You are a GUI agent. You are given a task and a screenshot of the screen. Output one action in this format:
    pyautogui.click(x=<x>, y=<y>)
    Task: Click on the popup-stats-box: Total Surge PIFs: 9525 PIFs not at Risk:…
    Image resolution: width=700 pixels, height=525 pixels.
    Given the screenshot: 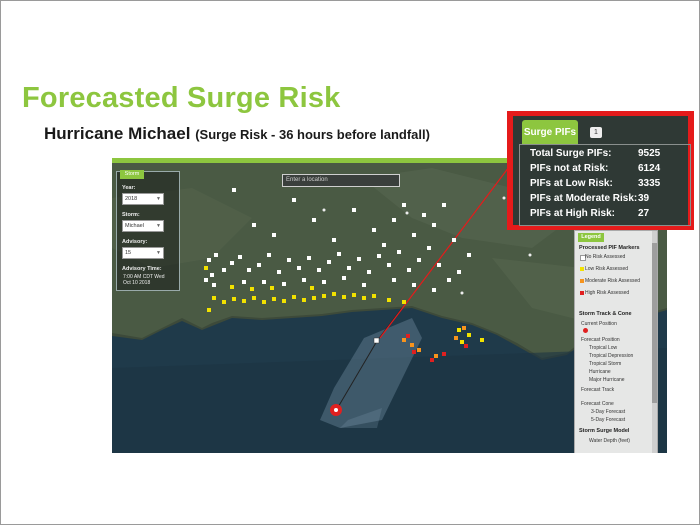 What is the action you would take?
    pyautogui.click(x=605, y=185)
    